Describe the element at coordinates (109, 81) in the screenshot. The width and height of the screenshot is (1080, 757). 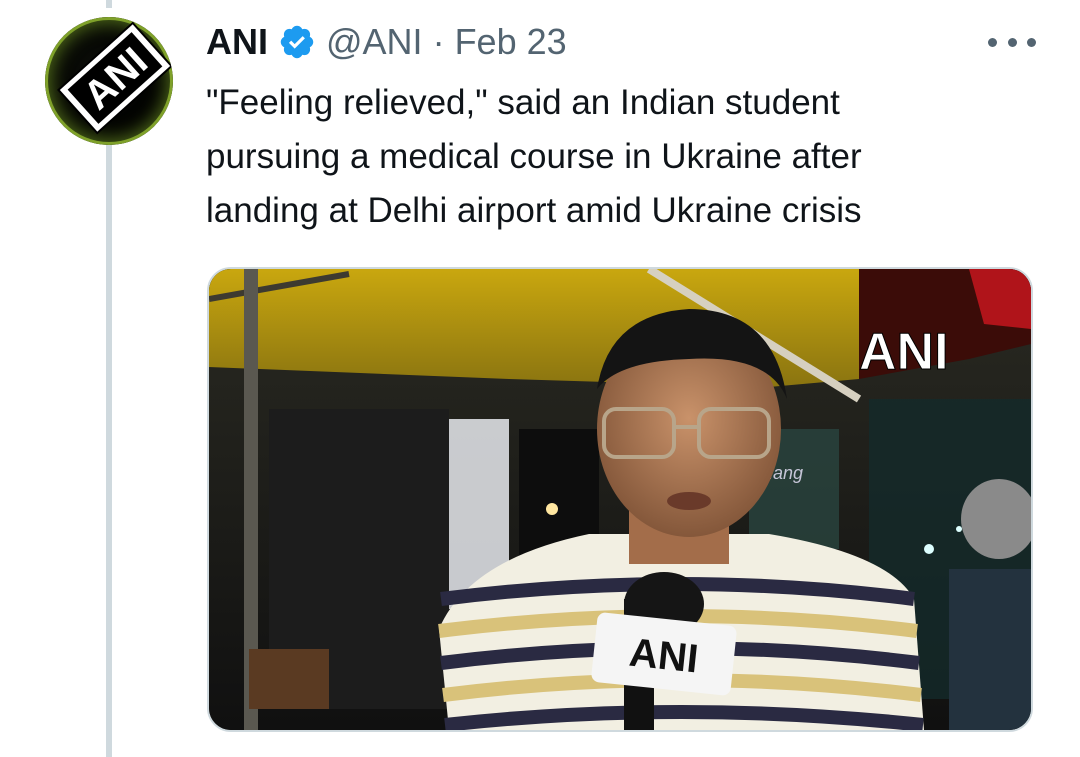
I see `avatar: ANI` at that location.